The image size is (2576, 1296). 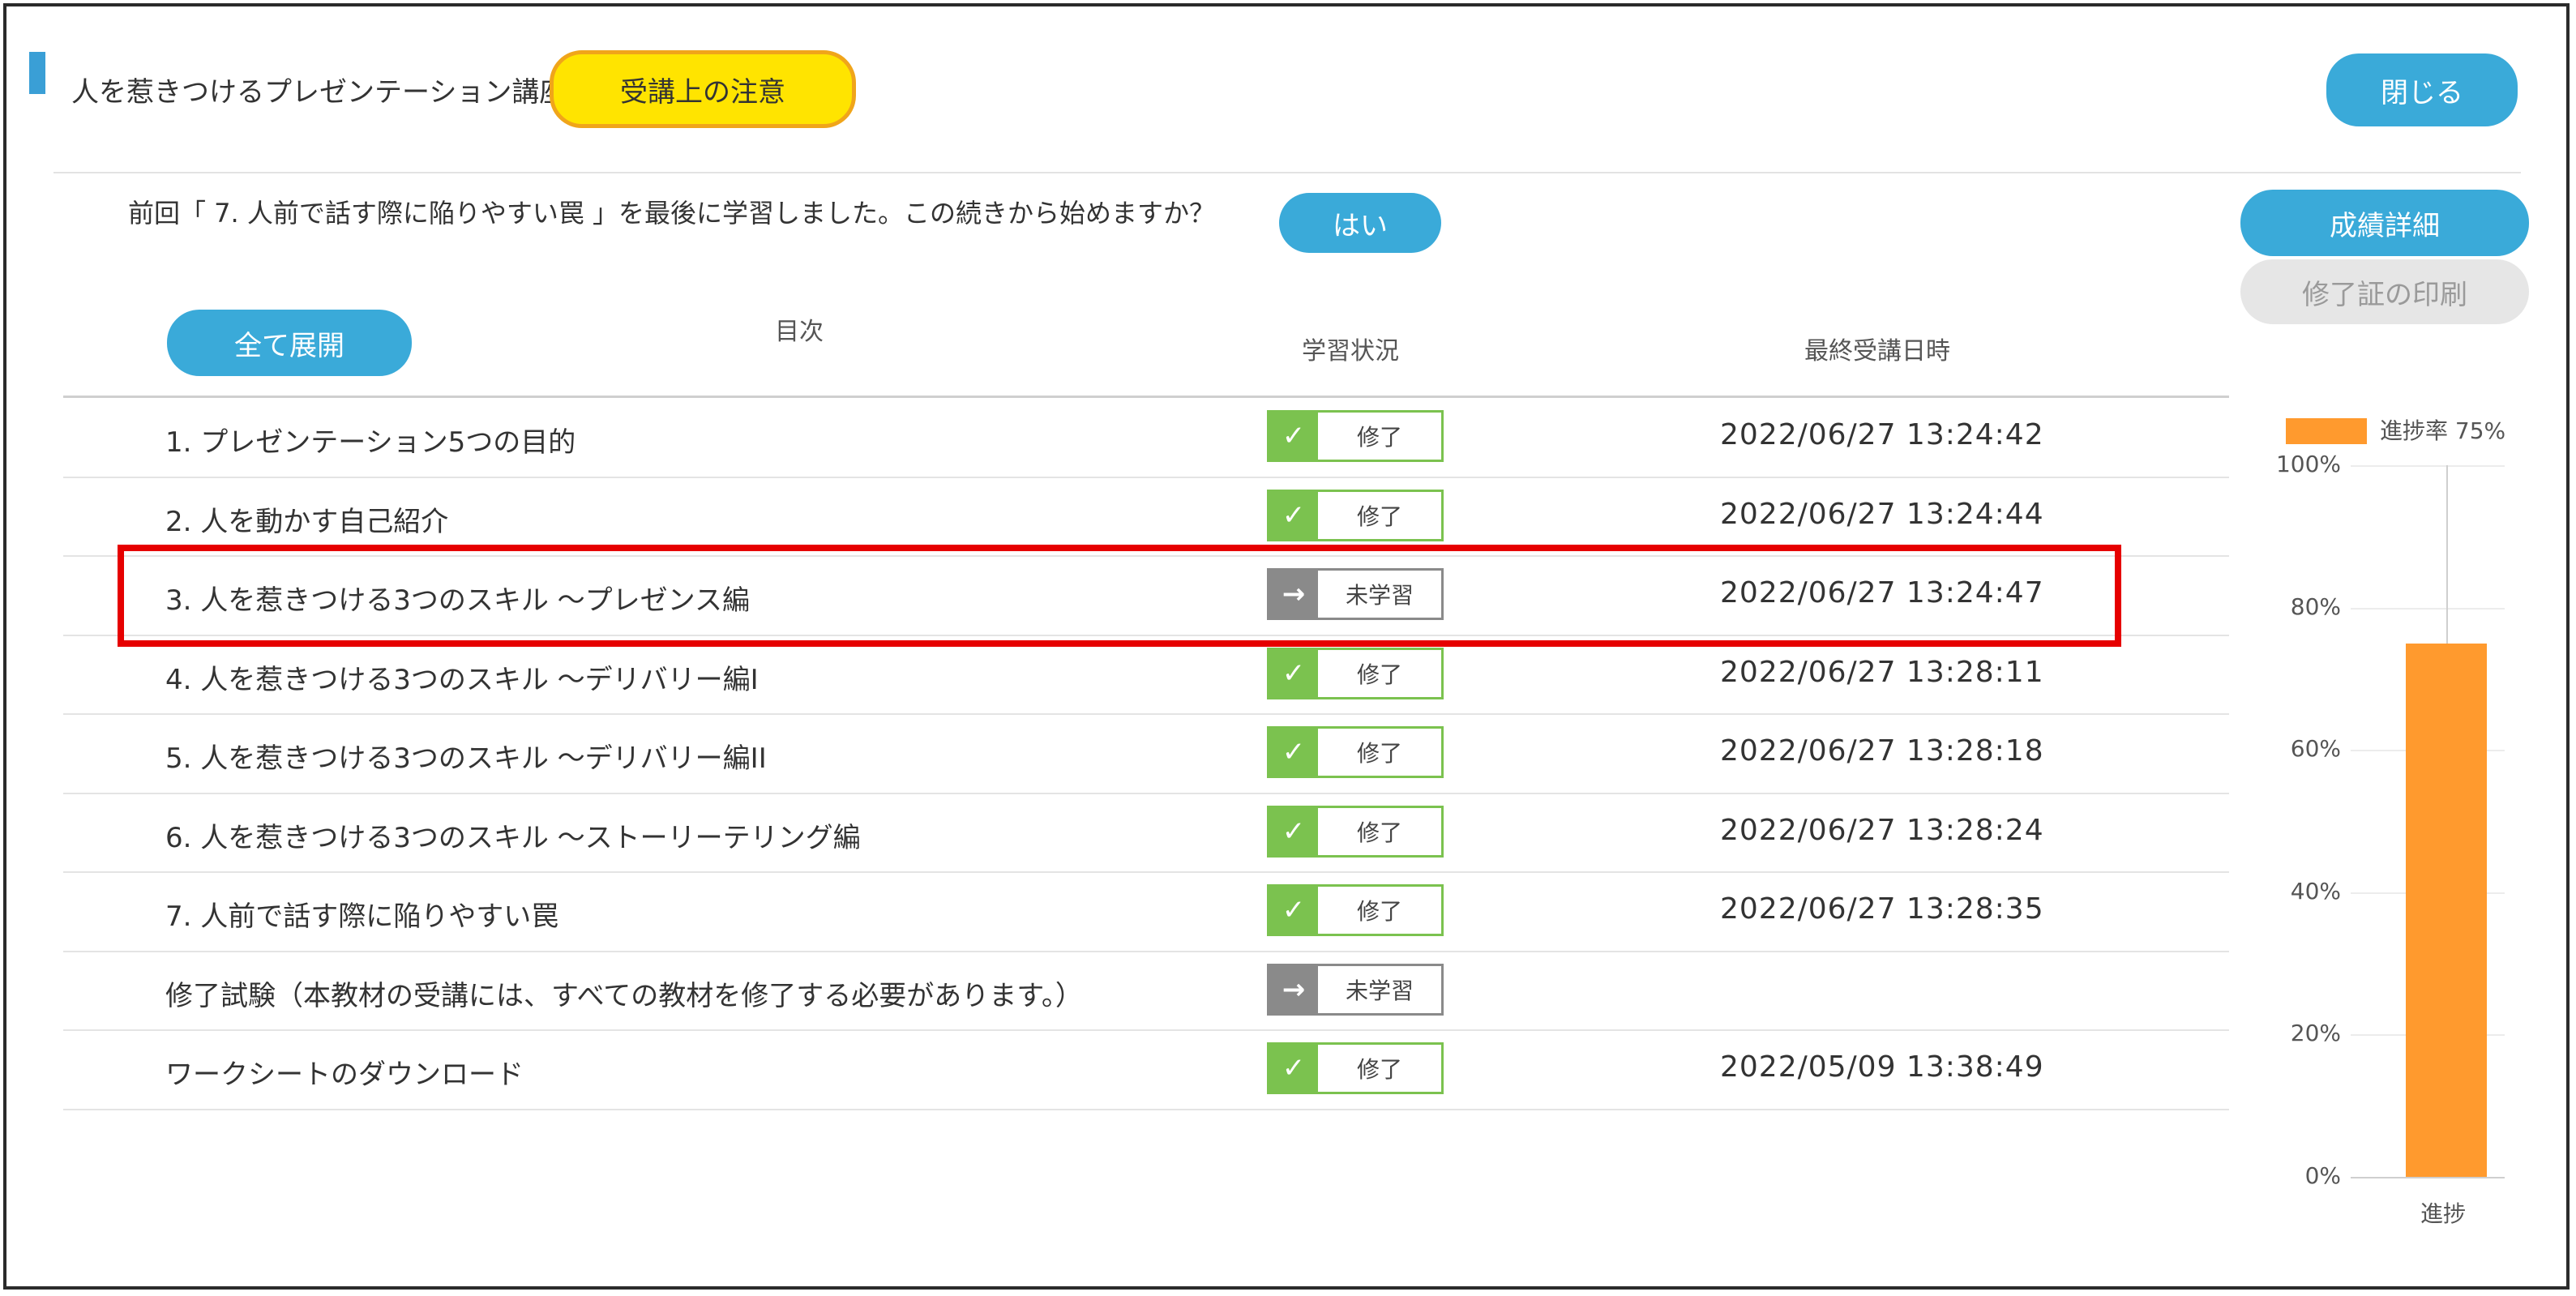 I want to click on progress-bar, so click(x=2446, y=910).